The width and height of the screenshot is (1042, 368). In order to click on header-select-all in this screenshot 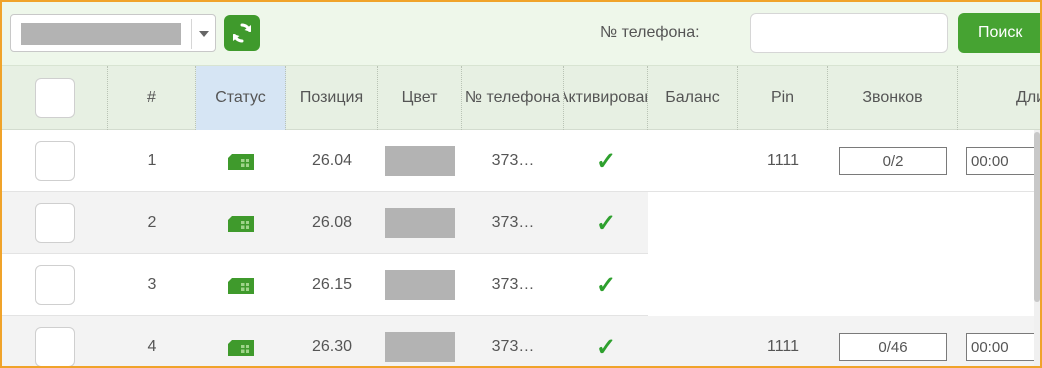, I will do `click(55, 98)`.